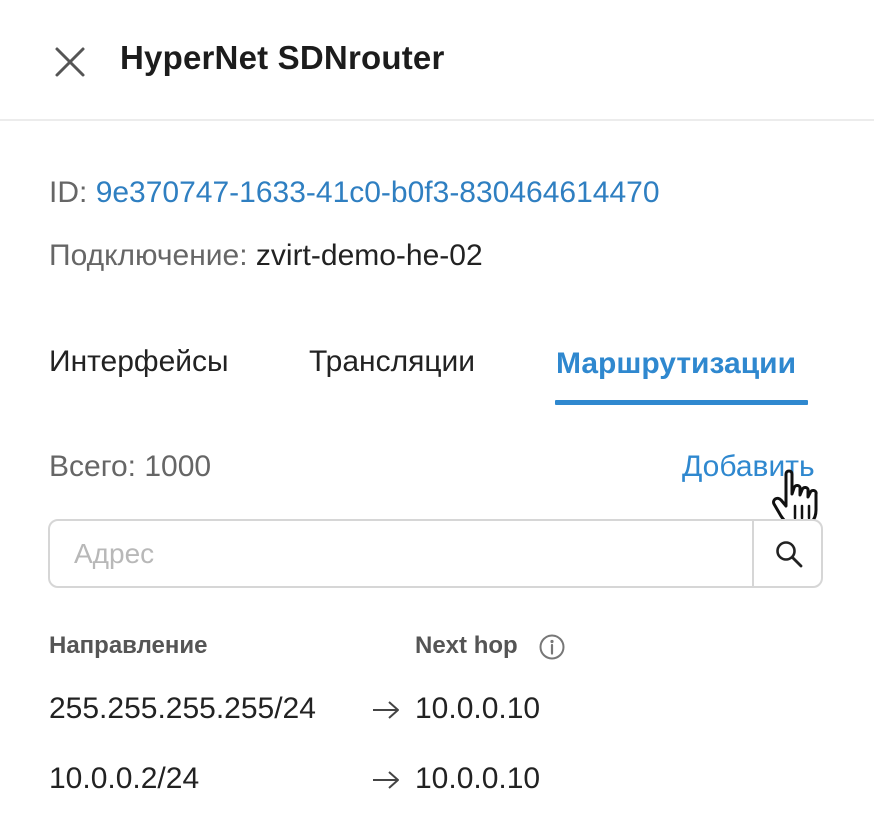 The image size is (874, 822). Describe the element at coordinates (378, 192) in the screenshot. I see `id-value: 9e370747-1633-41c0-b0f3-830464614470` at that location.